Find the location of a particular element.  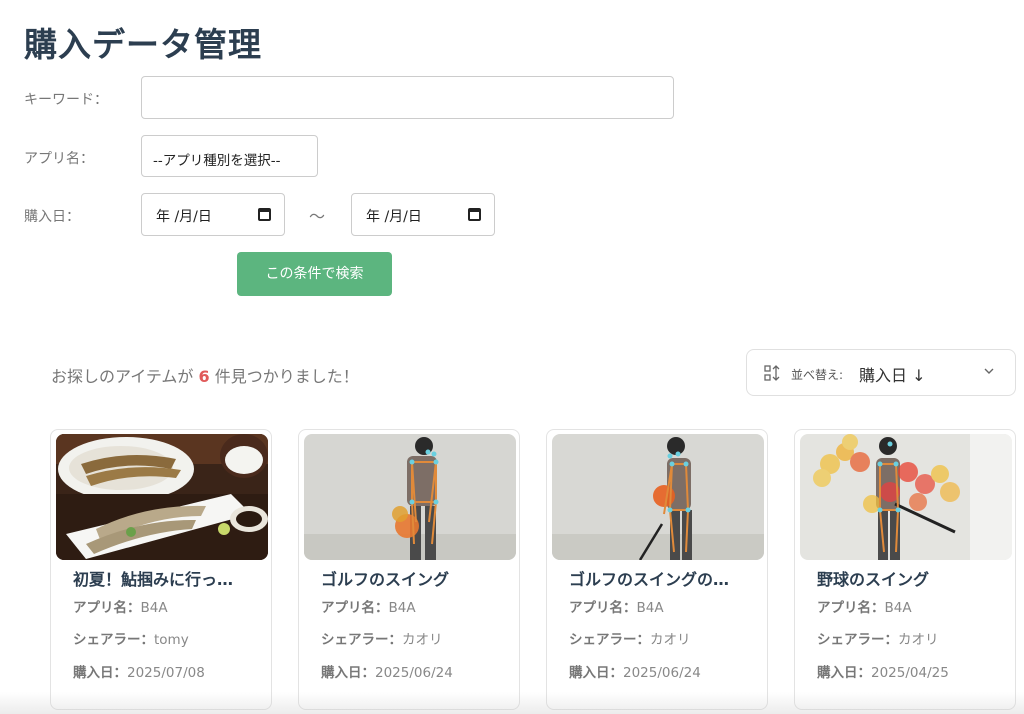

app-label: アプリ名： is located at coordinates (59, 159).